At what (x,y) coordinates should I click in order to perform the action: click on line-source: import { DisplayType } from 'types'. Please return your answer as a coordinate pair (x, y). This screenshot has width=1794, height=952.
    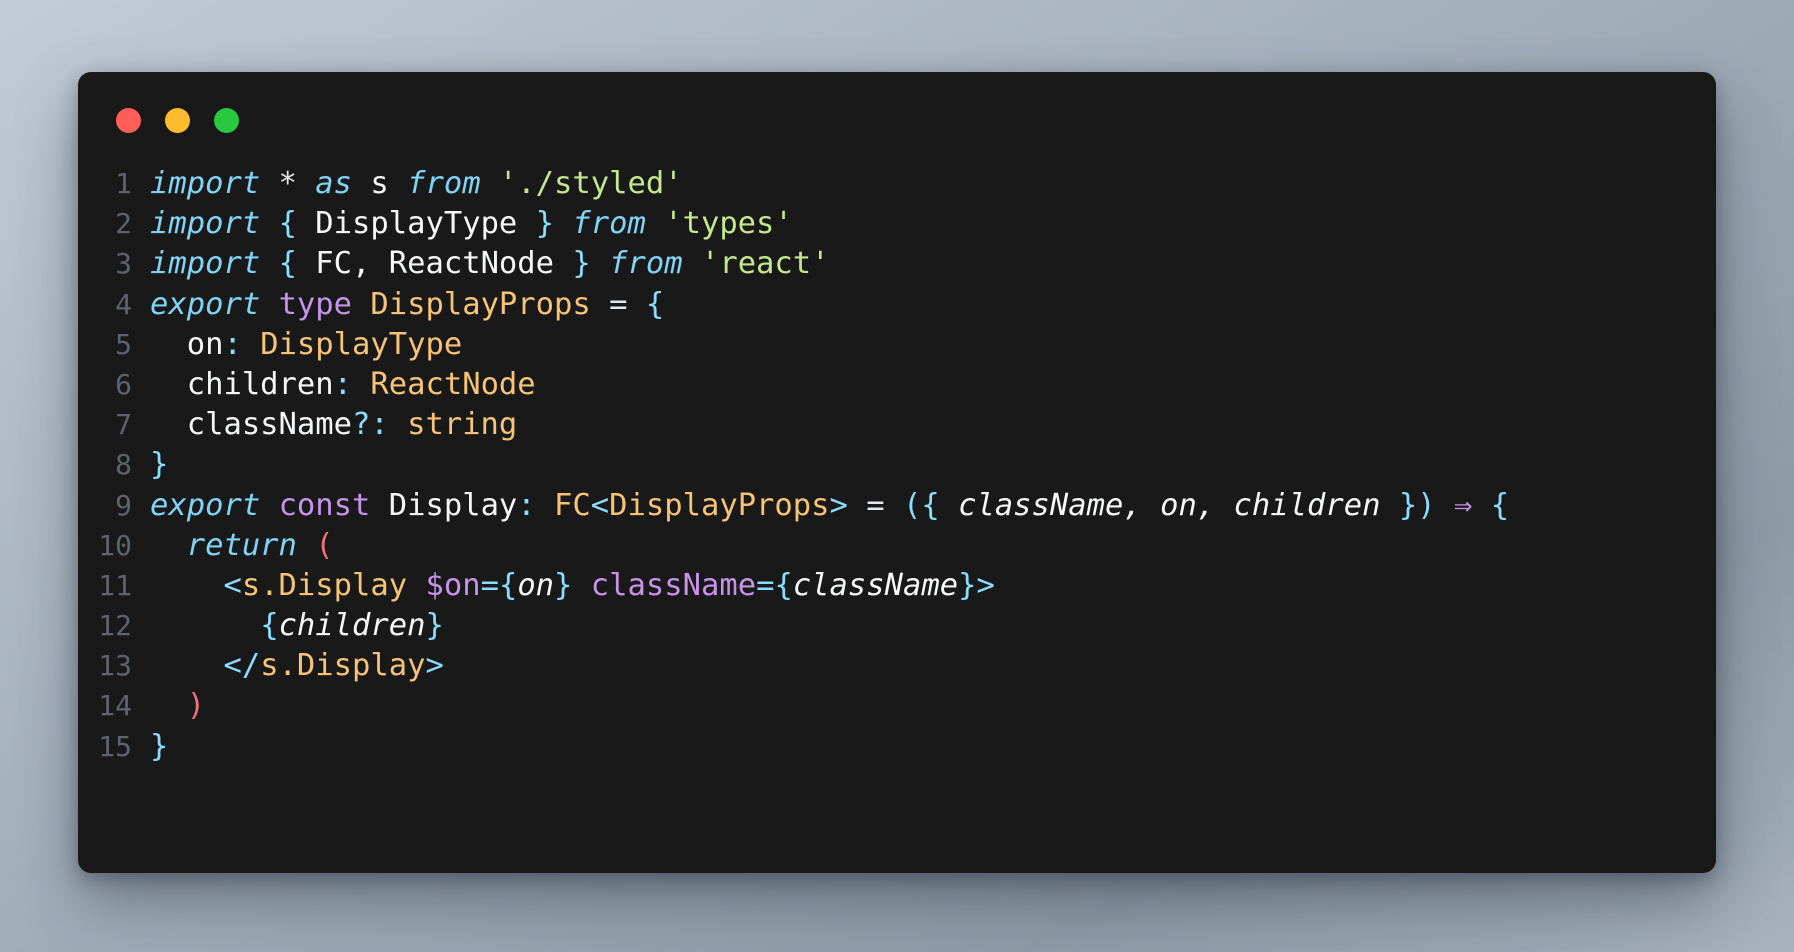
    Looking at the image, I should click on (471, 224).